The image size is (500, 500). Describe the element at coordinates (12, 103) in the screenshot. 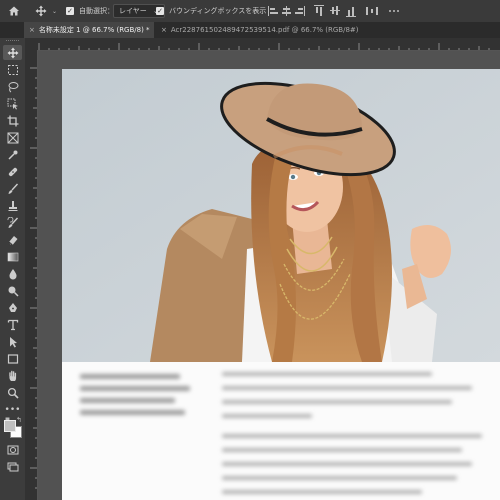

I see `object-select-tool-icon` at that location.